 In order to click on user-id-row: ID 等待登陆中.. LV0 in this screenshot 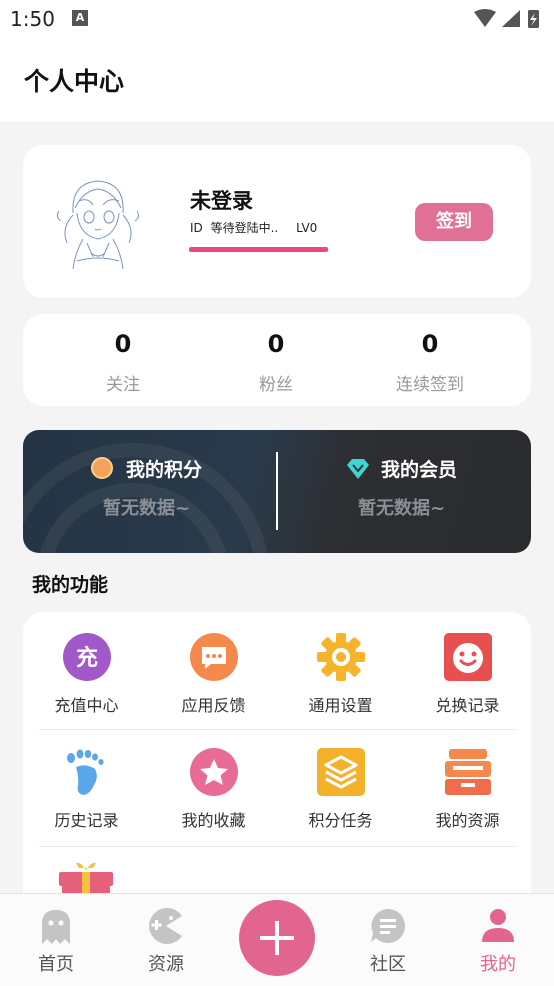, I will do `click(255, 227)`.